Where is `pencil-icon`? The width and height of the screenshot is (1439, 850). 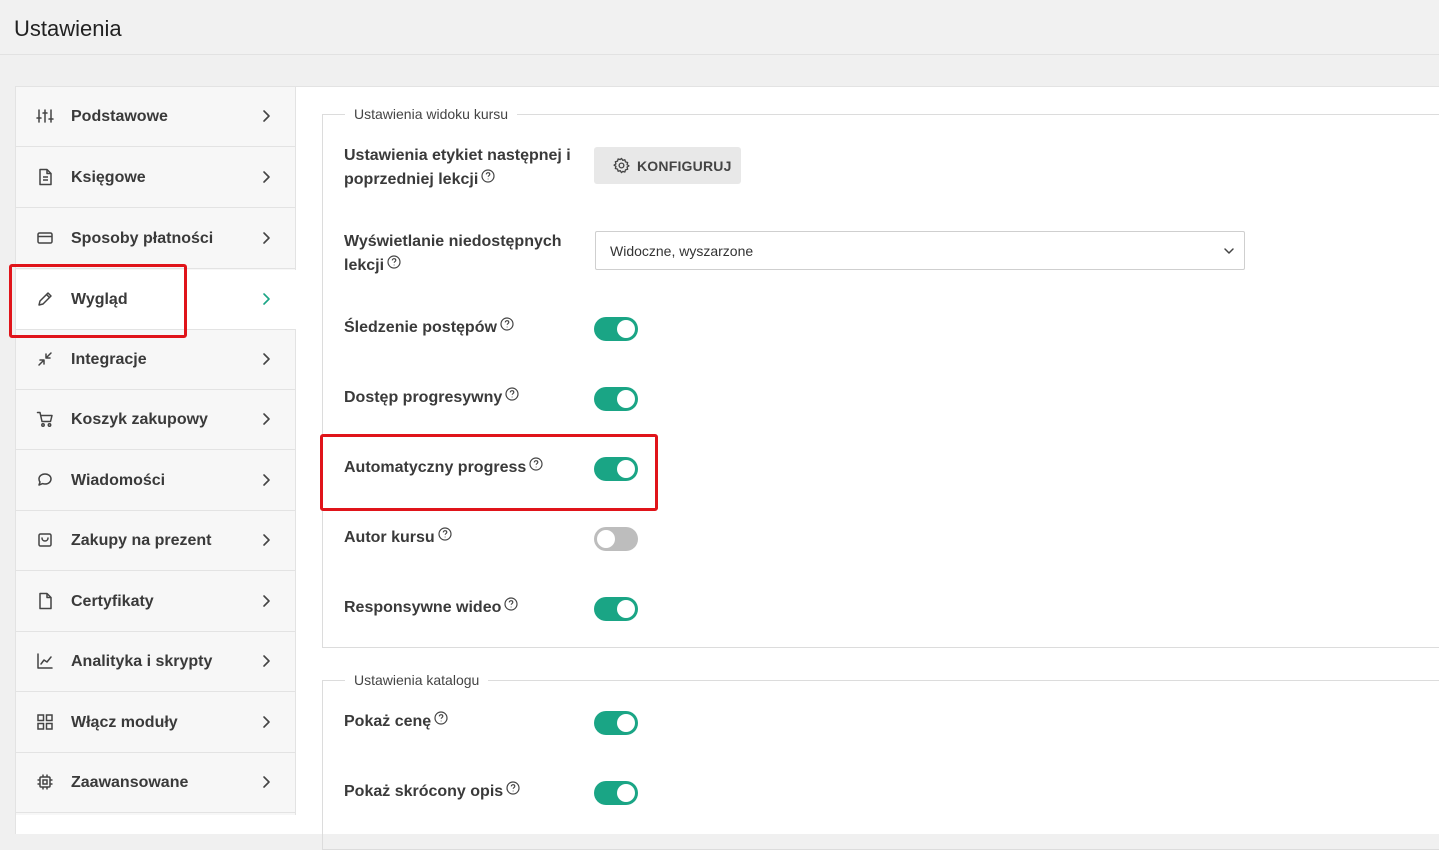
pencil-icon is located at coordinates (45, 299).